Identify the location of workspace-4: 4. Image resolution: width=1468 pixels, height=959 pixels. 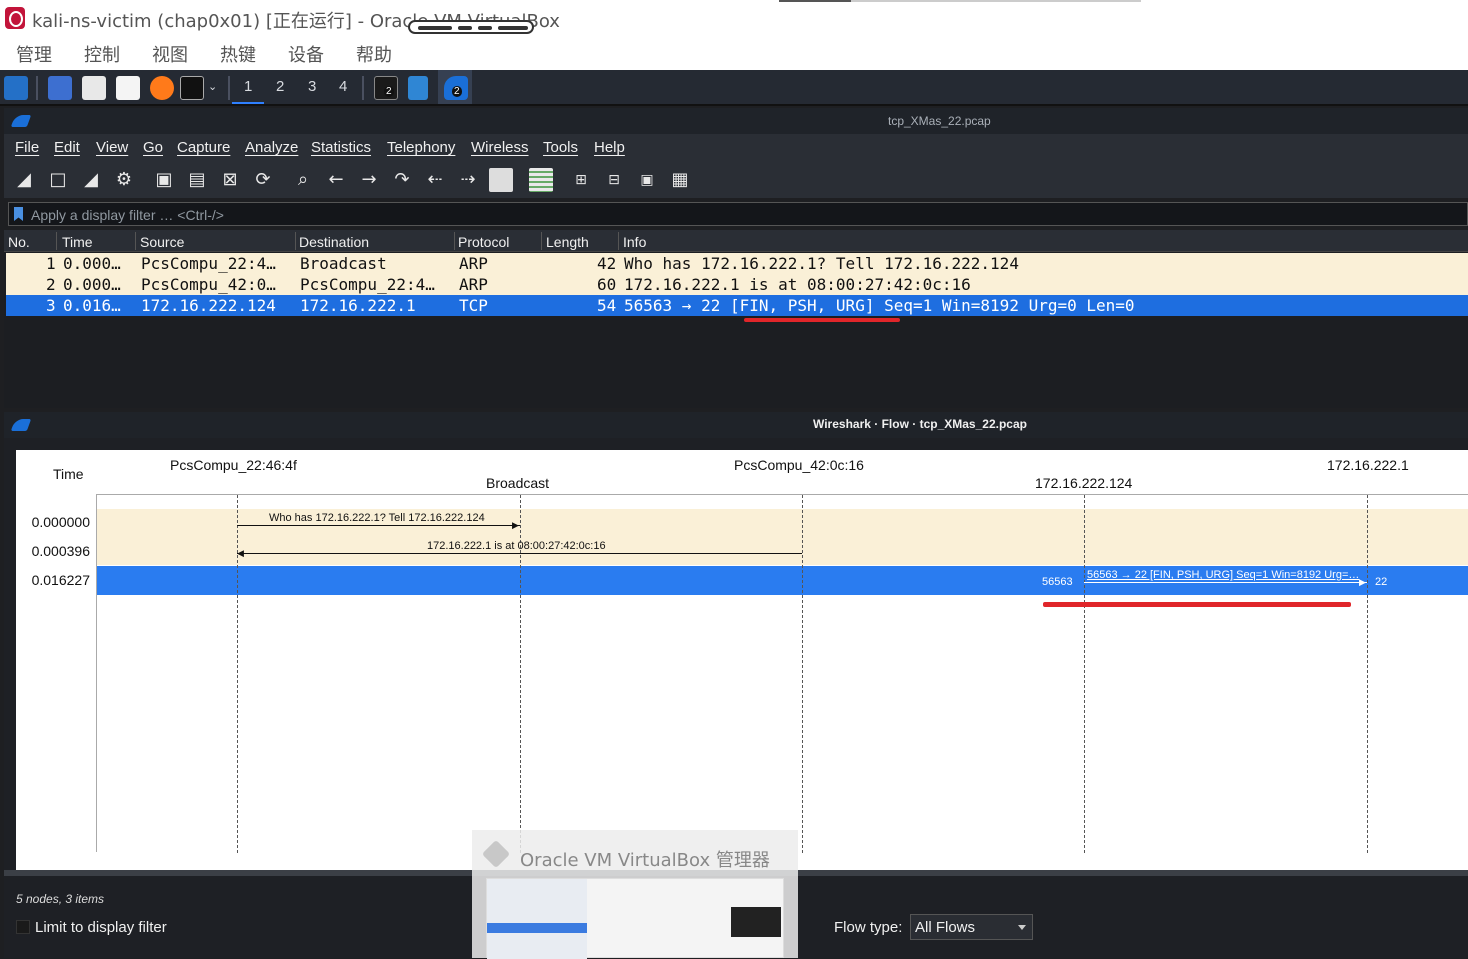
(343, 86).